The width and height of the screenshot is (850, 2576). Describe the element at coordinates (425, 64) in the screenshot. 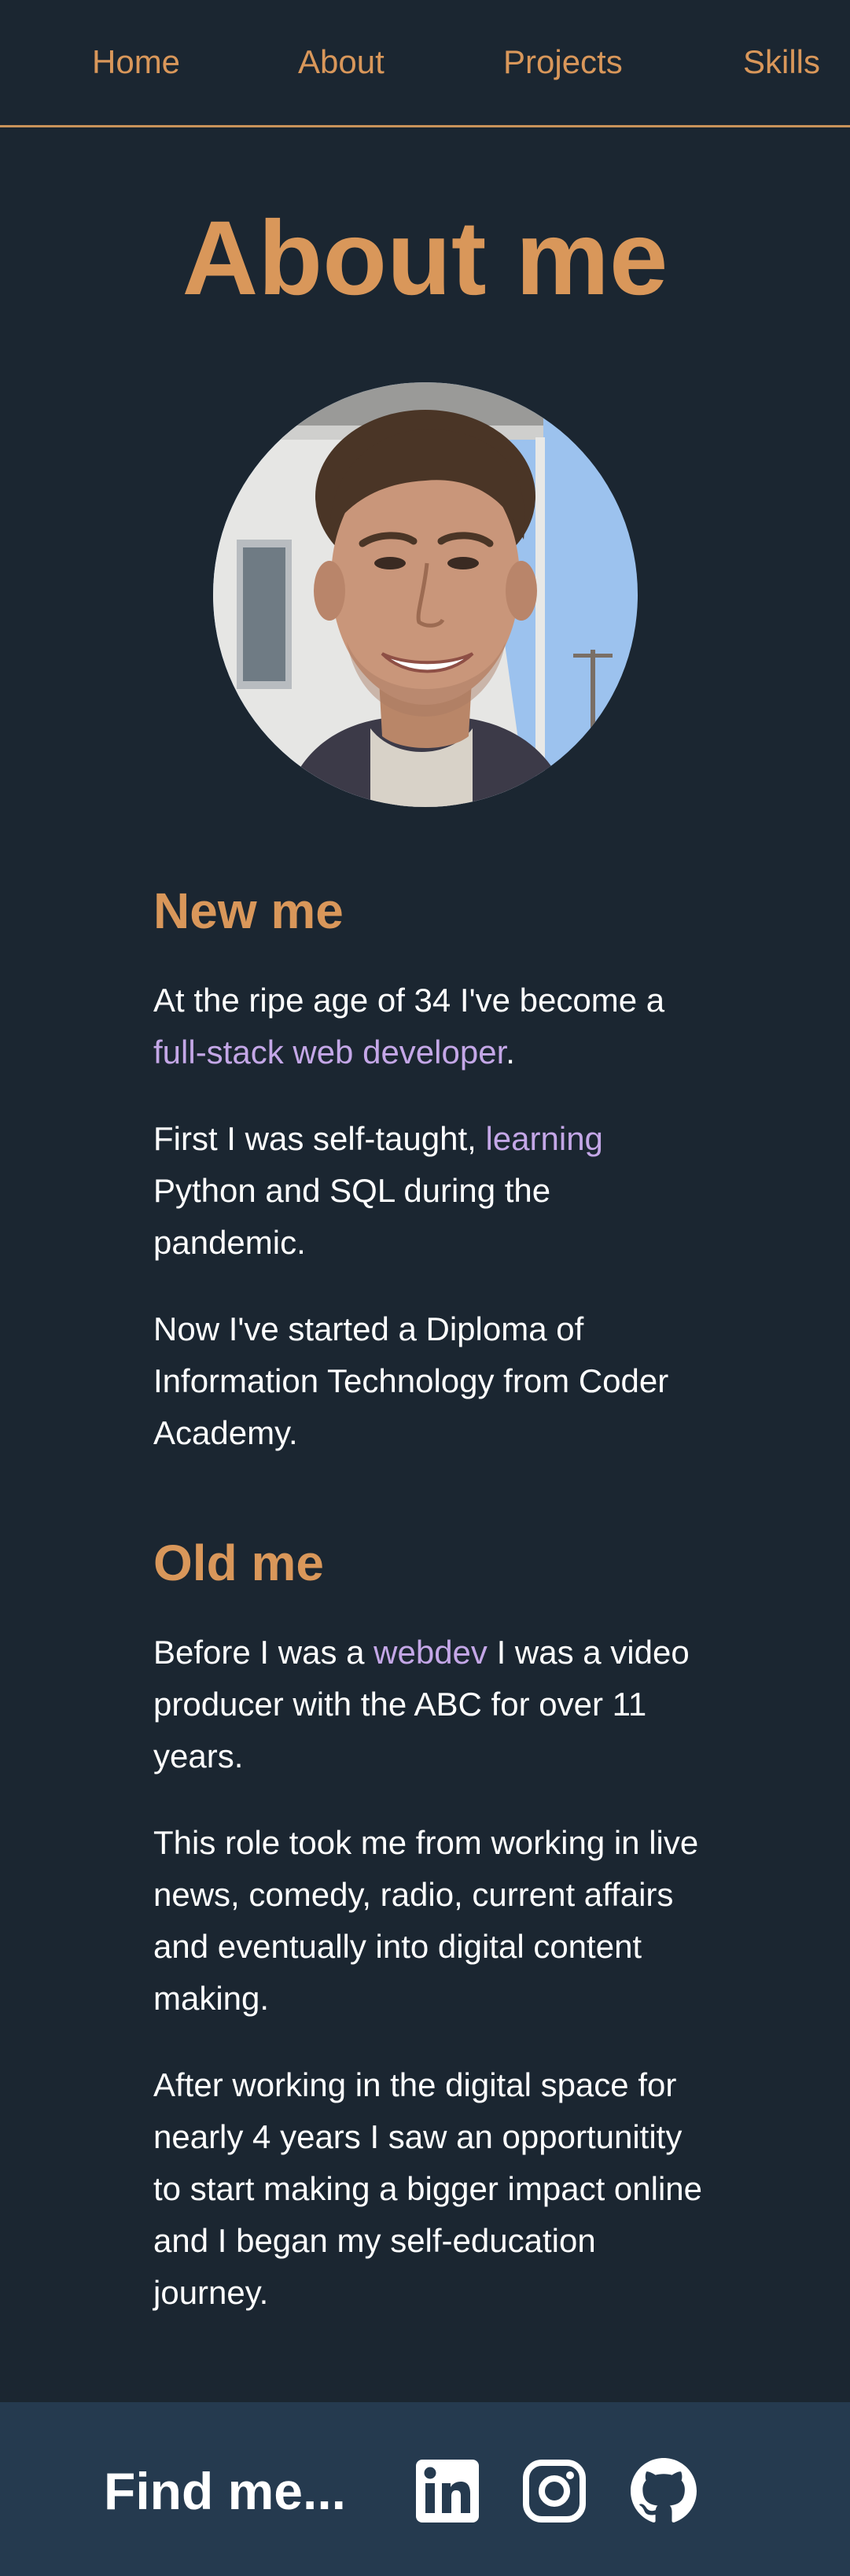

I see `top-nav: Home About Projects Skills` at that location.